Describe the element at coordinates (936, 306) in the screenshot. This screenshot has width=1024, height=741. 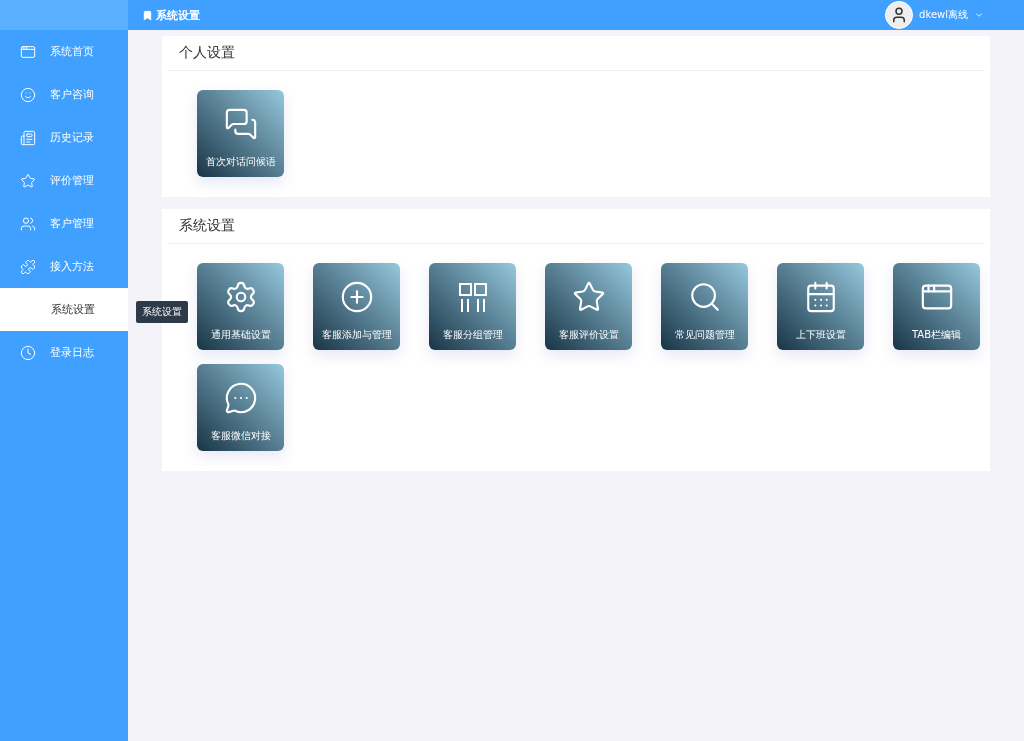
I see `settings-tile: TAB栏编辑` at that location.